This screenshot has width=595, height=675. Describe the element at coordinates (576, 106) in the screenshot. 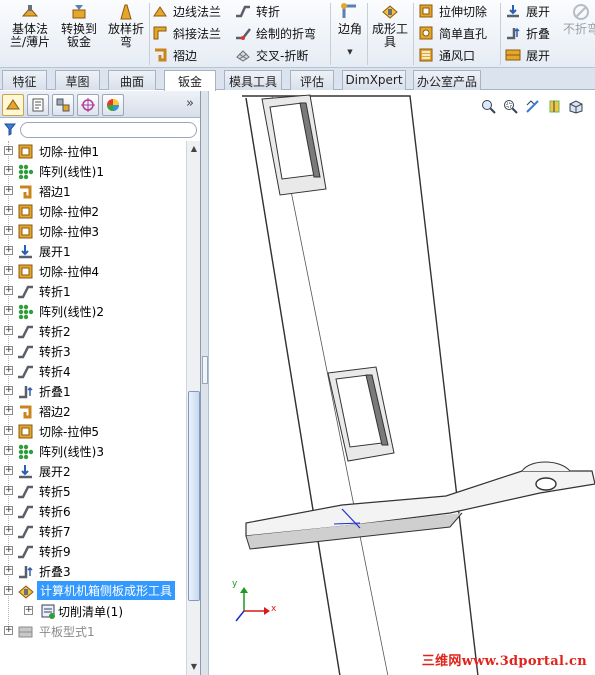

I see `view-orientation-icon` at that location.